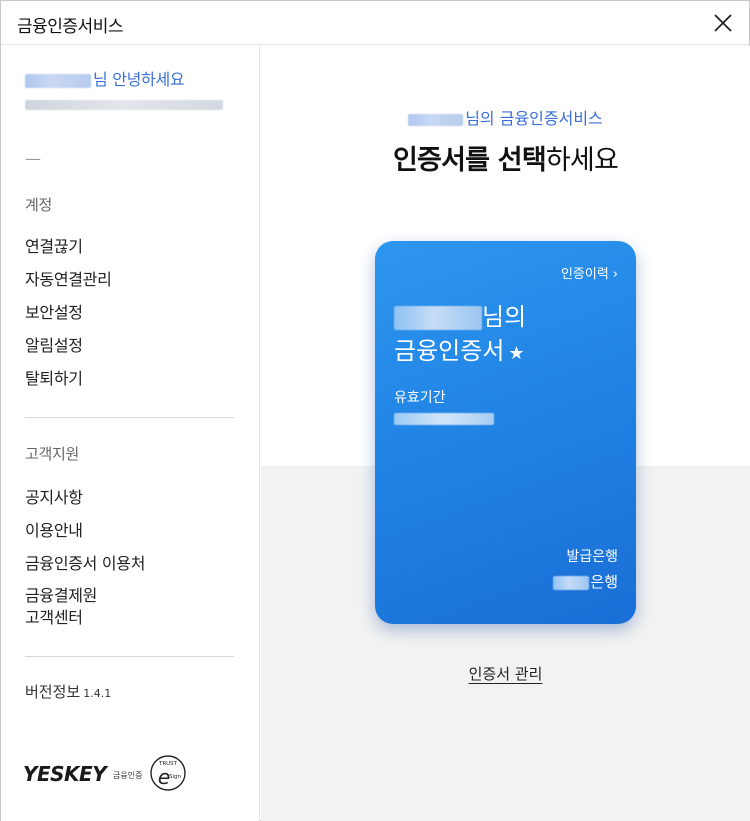  What do you see at coordinates (438, 318) in the screenshot?
I see `redacted-owner-name` at bounding box center [438, 318].